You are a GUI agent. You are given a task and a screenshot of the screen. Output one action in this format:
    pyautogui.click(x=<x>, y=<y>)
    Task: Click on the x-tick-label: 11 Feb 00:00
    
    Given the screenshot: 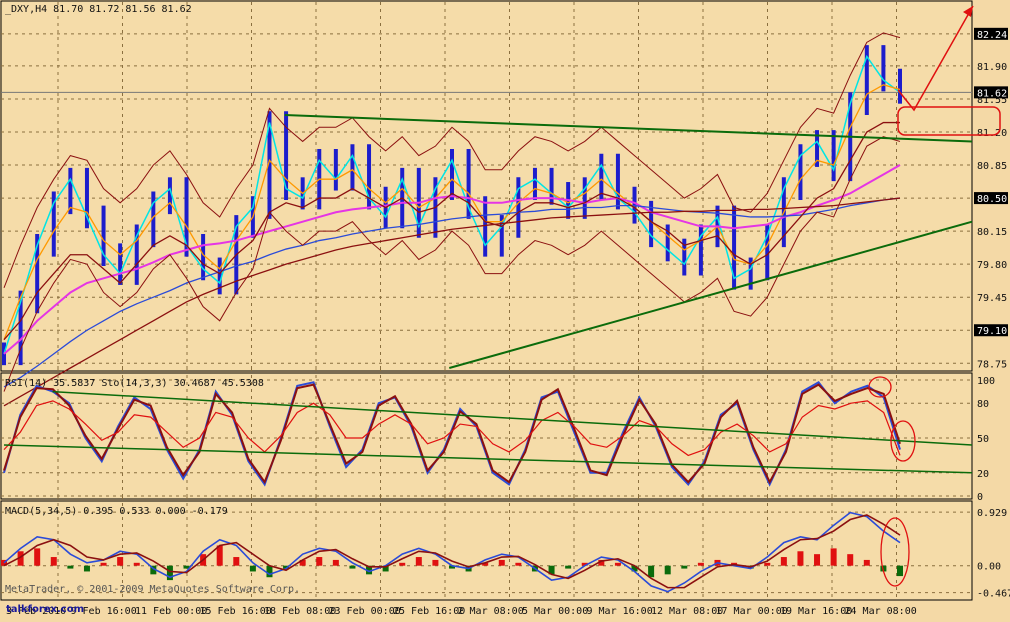 What is the action you would take?
    pyautogui.click(x=171, y=611)
    